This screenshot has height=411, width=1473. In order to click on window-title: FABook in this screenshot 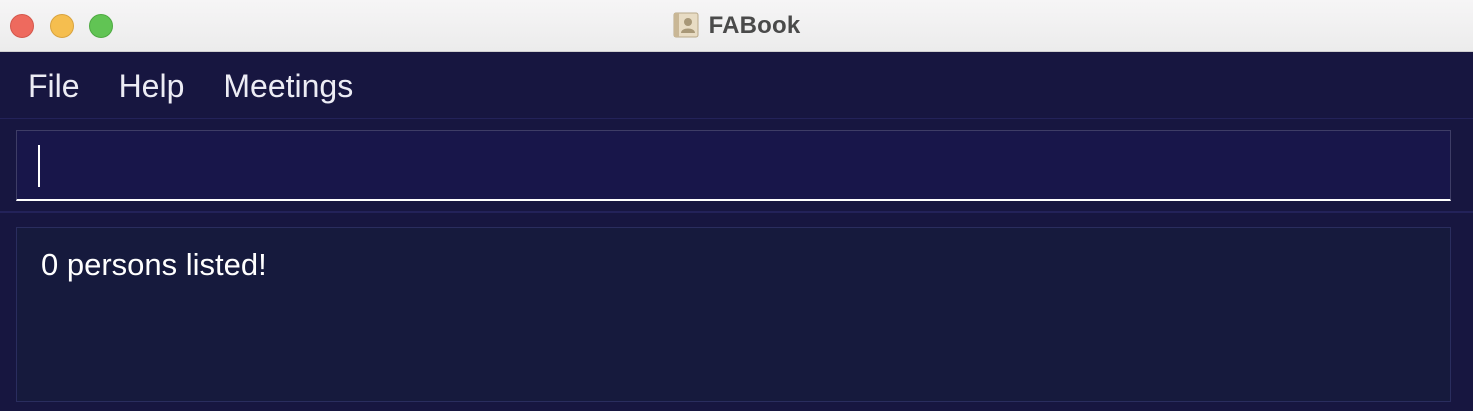, I will do `click(754, 25)`.